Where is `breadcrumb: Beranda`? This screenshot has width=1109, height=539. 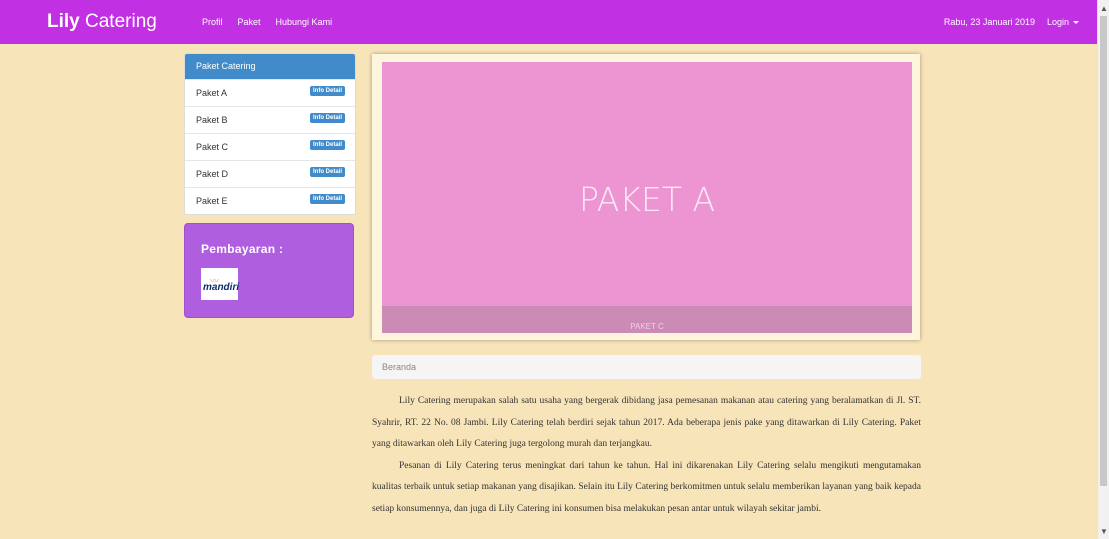 breadcrumb: Beranda is located at coordinates (646, 367).